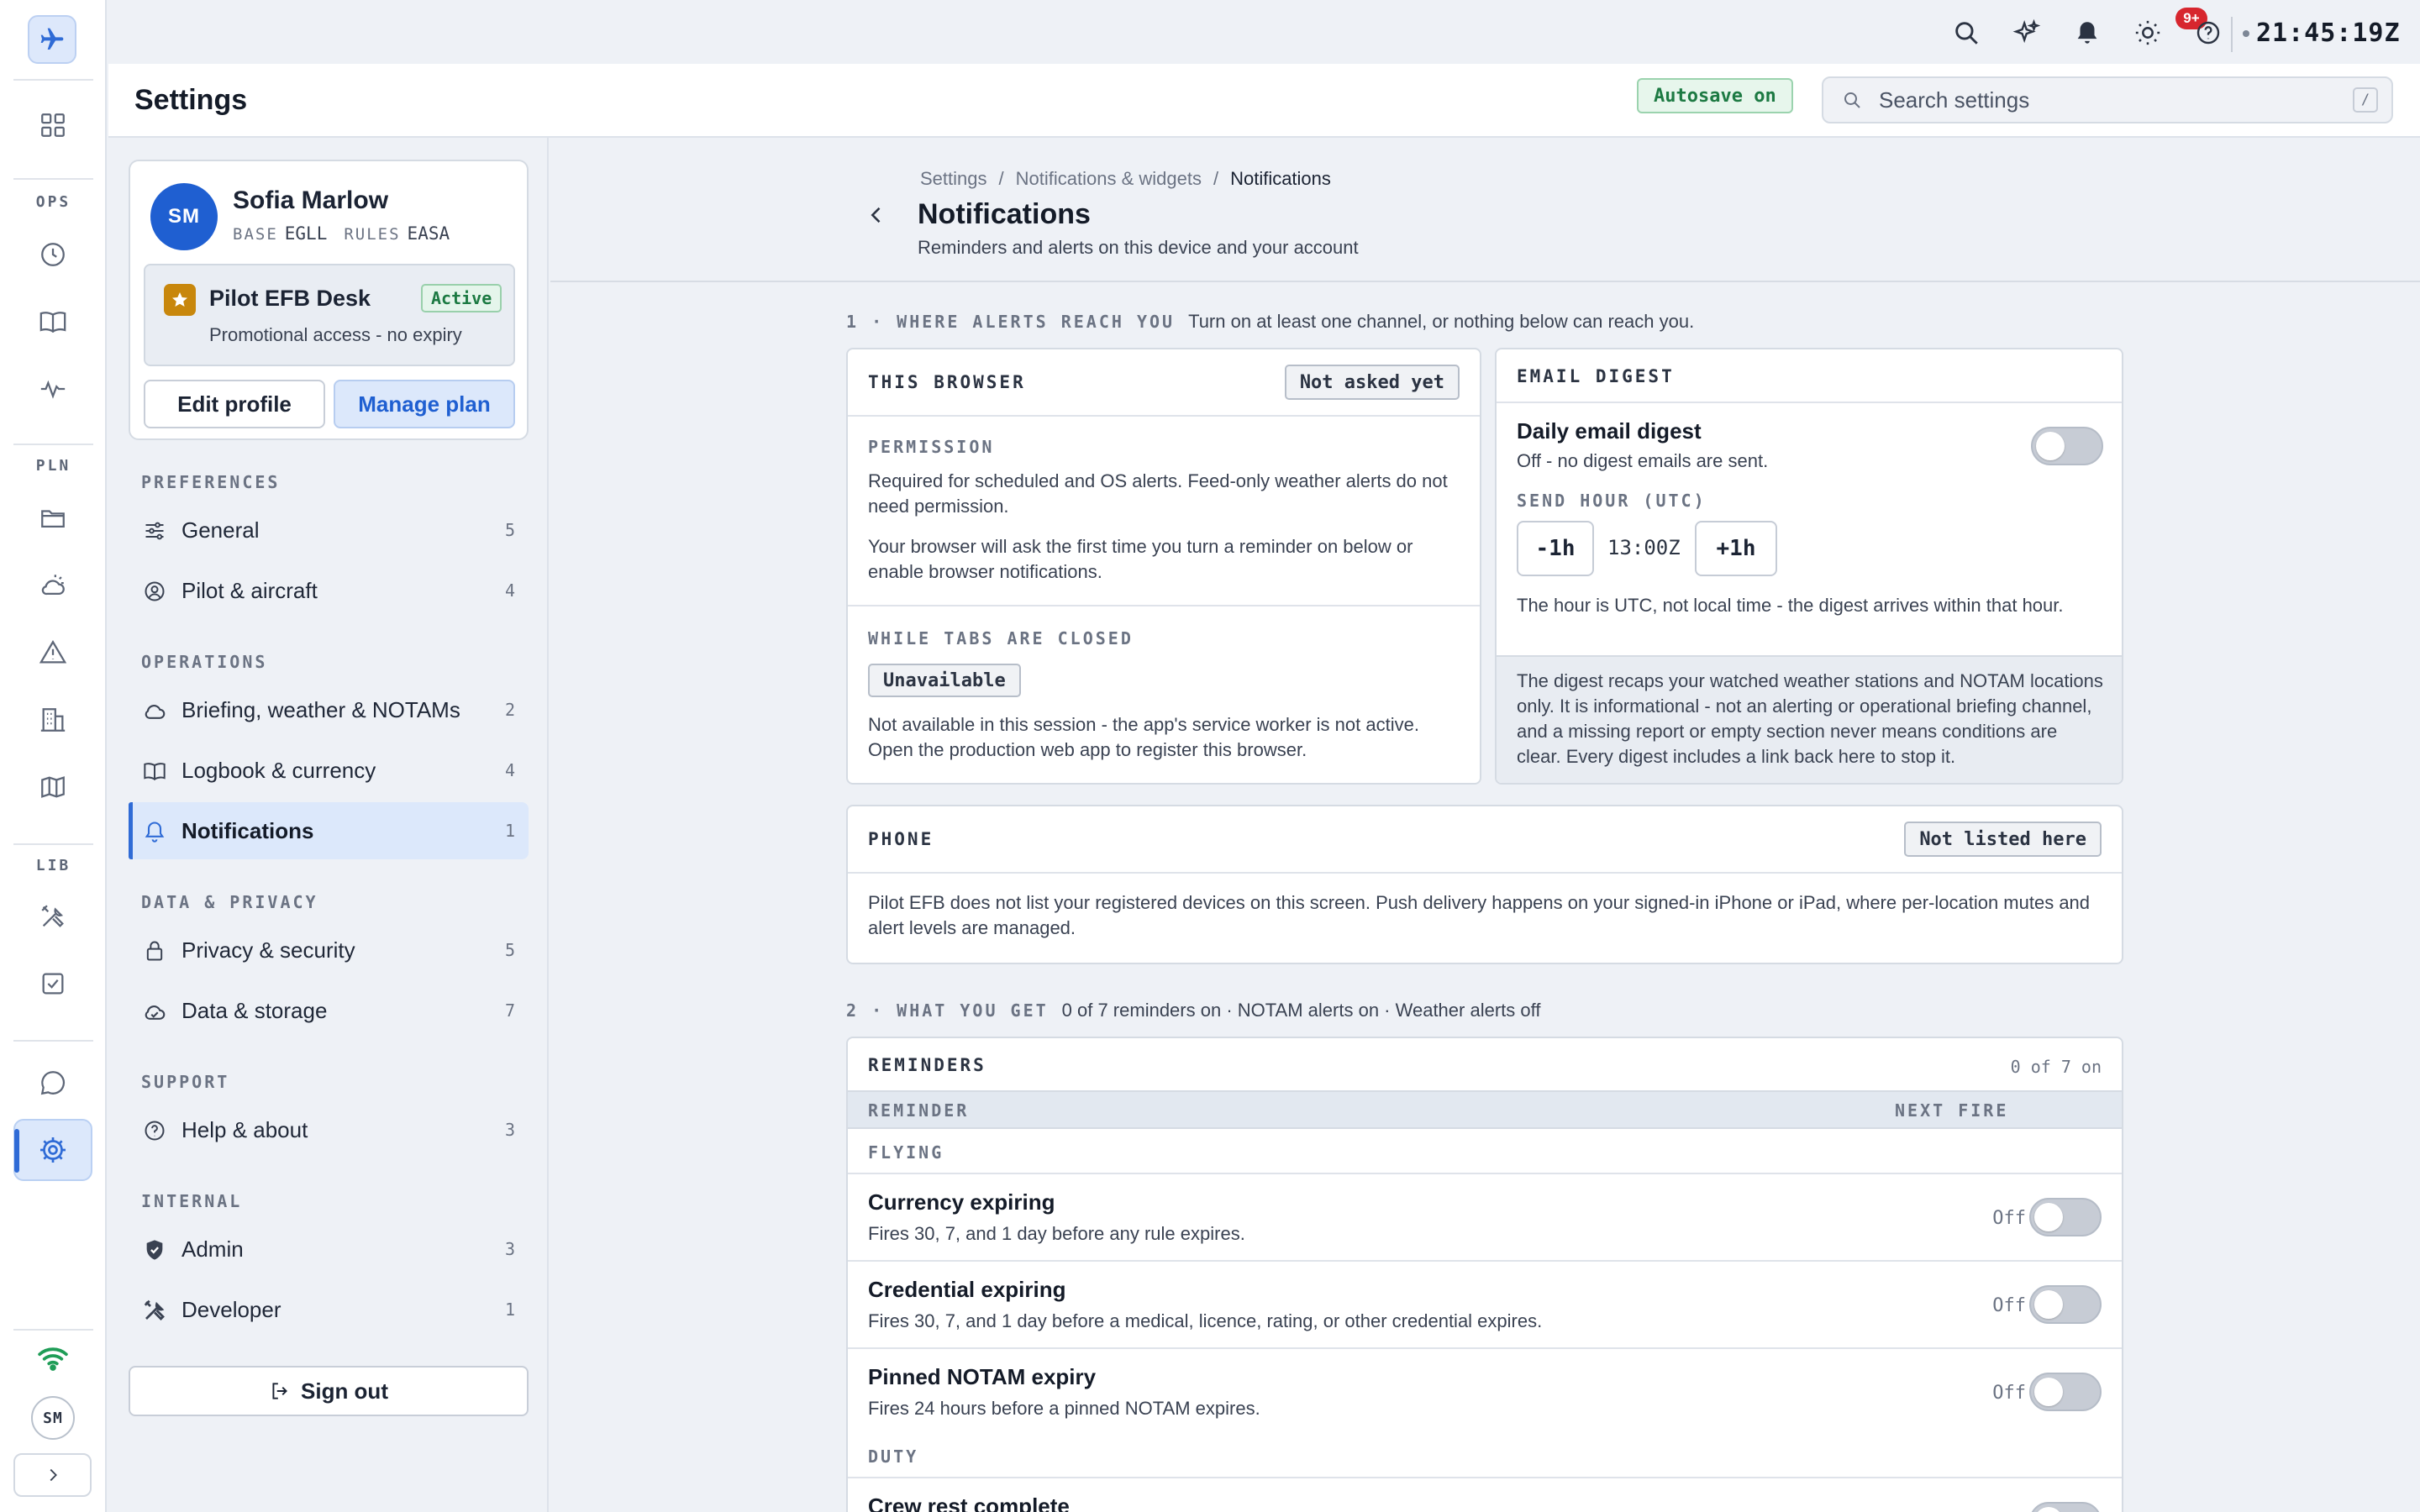 This screenshot has width=2420, height=1512. I want to click on rail-group-ops: OPS, so click(53, 202).